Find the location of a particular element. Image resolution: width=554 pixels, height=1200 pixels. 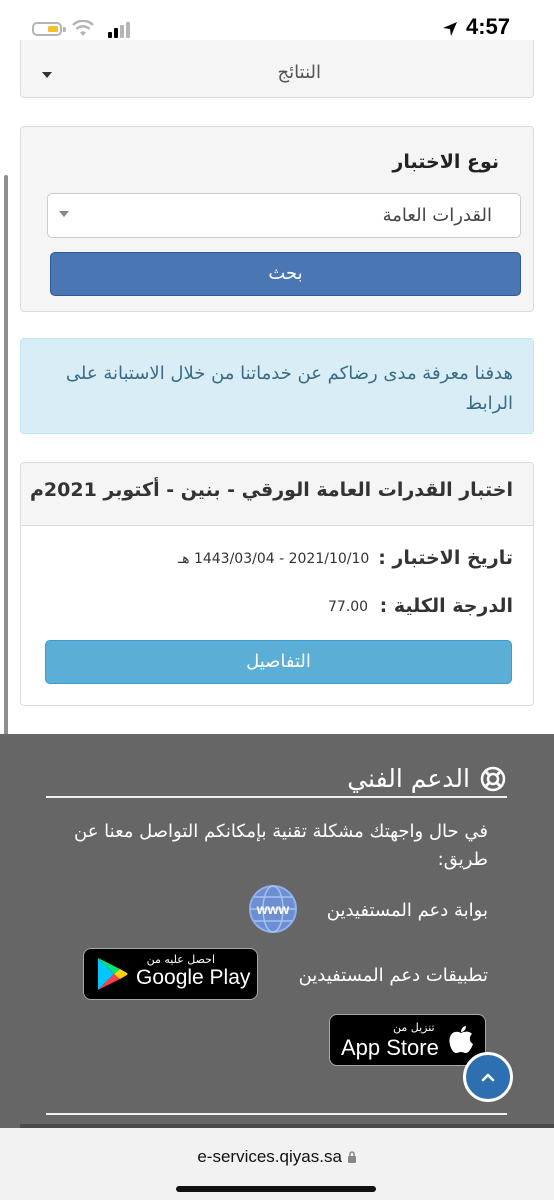

test-type-select: القدرات العامة is located at coordinates (284, 215).